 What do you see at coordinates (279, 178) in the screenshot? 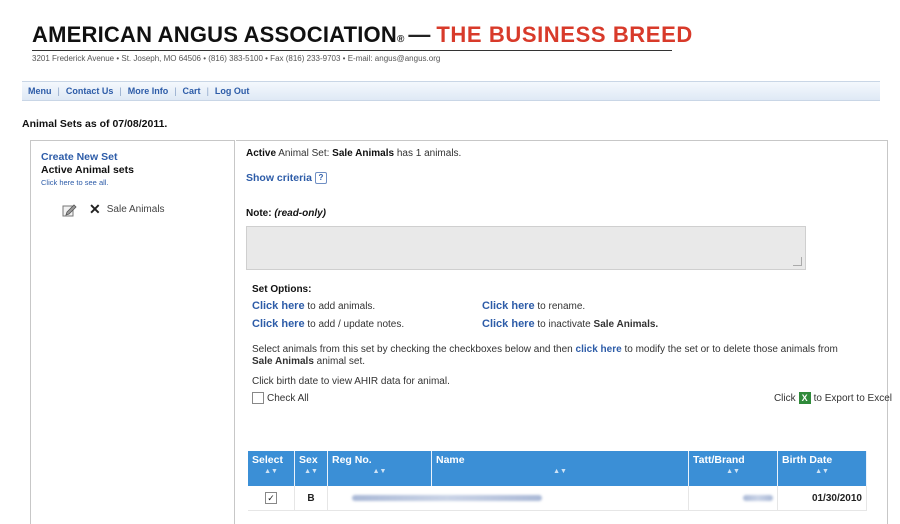
I see `show-criteria-label: Show criteria` at bounding box center [279, 178].